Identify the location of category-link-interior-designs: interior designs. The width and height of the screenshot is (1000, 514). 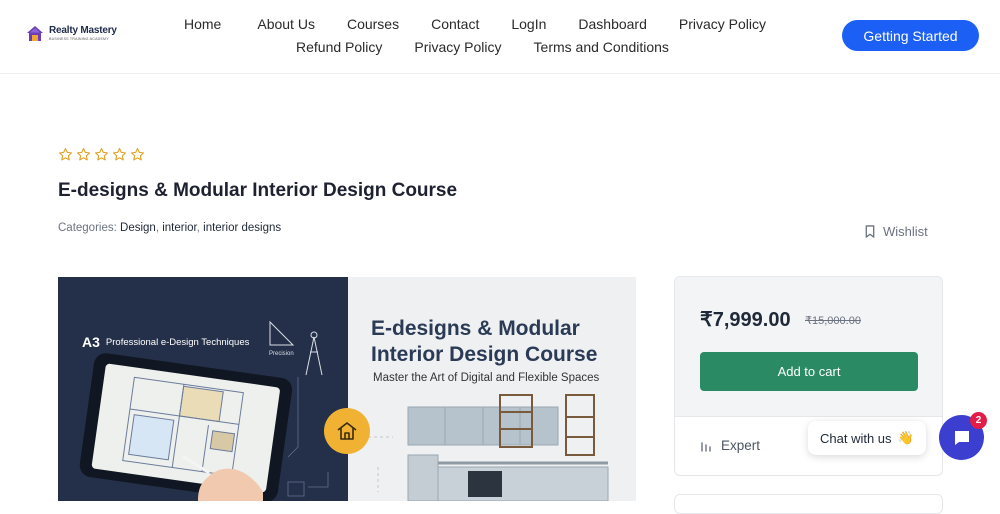
(242, 228).